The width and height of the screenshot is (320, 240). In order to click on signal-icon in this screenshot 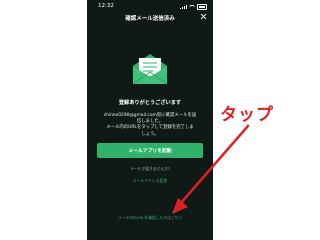, I will do `click(183, 7)`.